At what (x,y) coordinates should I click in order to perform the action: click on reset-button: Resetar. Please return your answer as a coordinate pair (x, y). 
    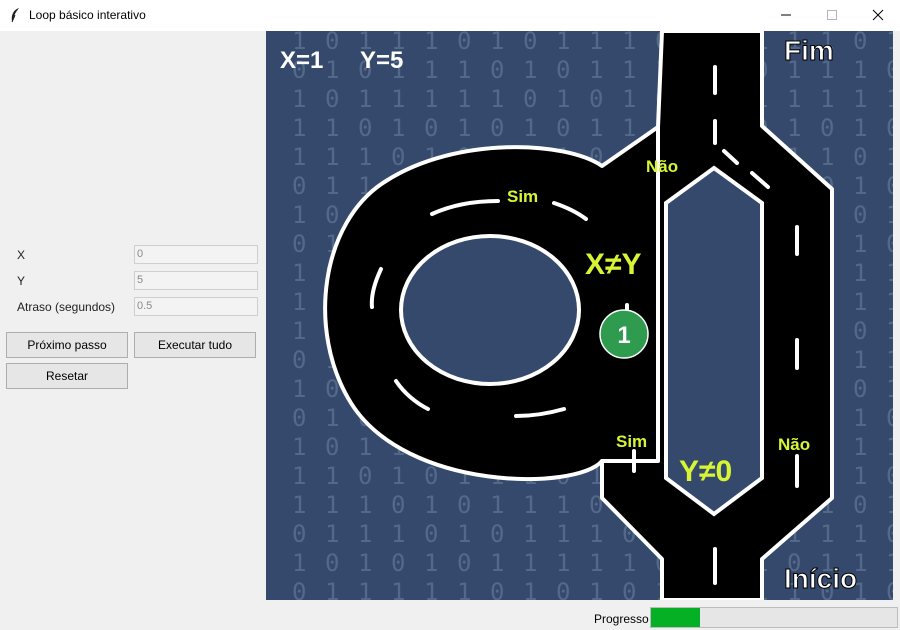
    Looking at the image, I should click on (67, 376).